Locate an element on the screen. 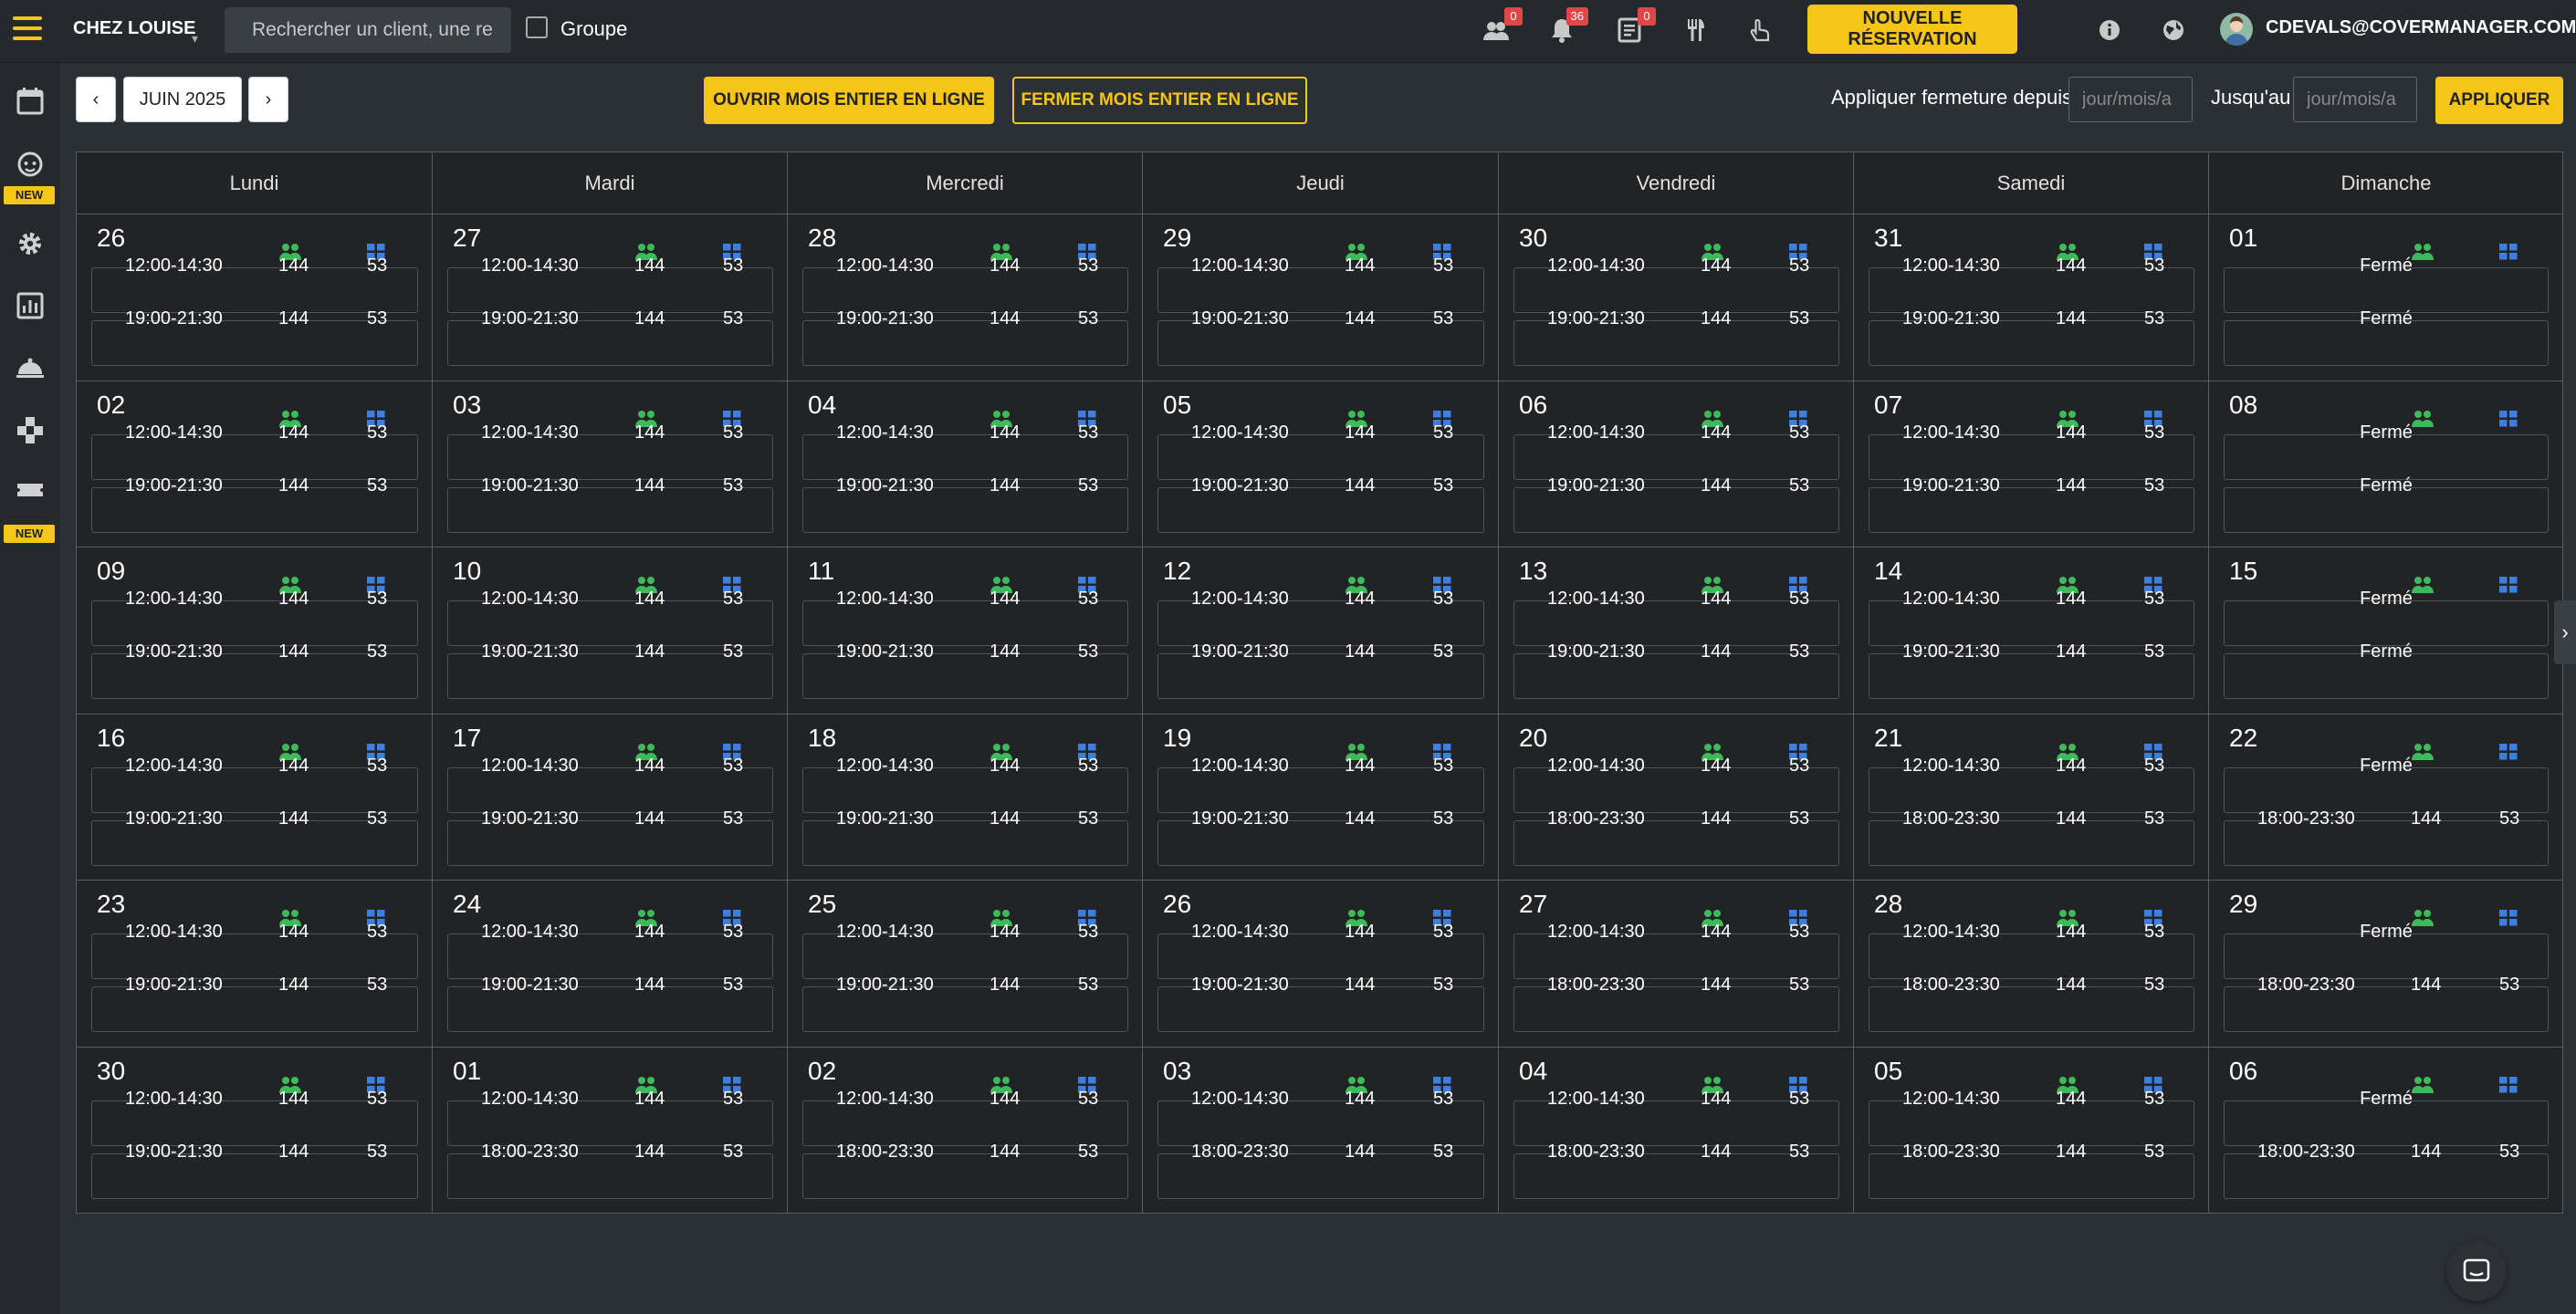  day-cell: 16 12:00-14:30 144 53 19:00-21:30 144 53 is located at coordinates (255, 796).